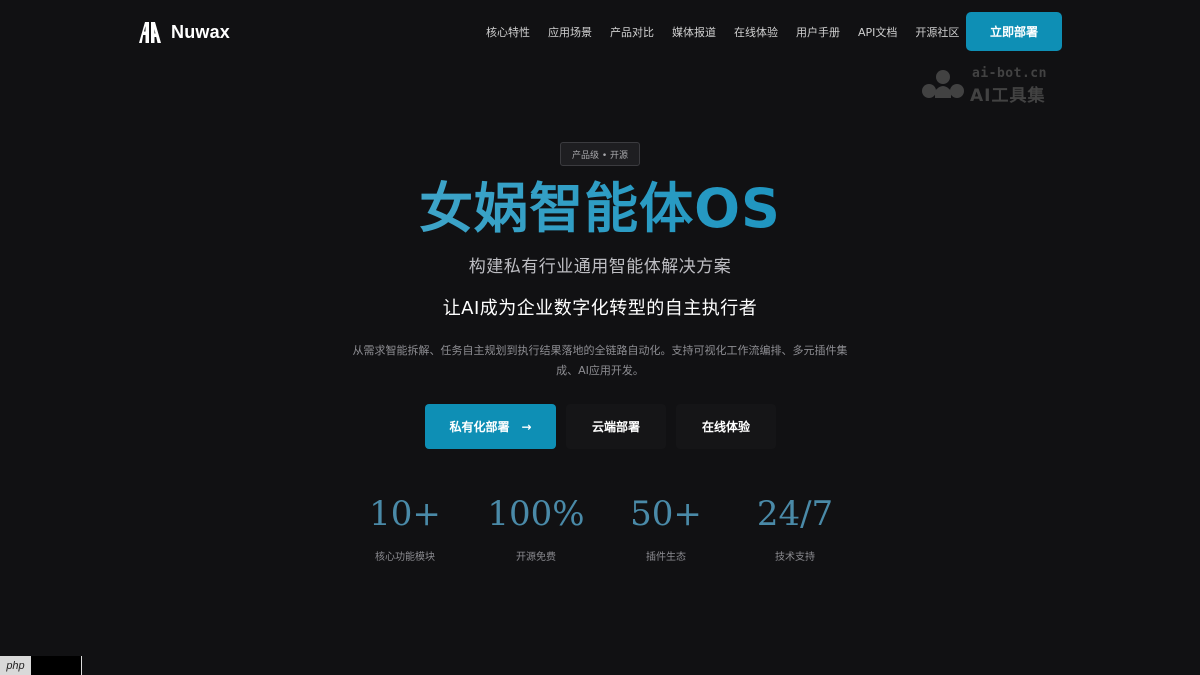 The height and width of the screenshot is (675, 1200). I want to click on product-badge: 产品级 • 开源, so click(600, 154).